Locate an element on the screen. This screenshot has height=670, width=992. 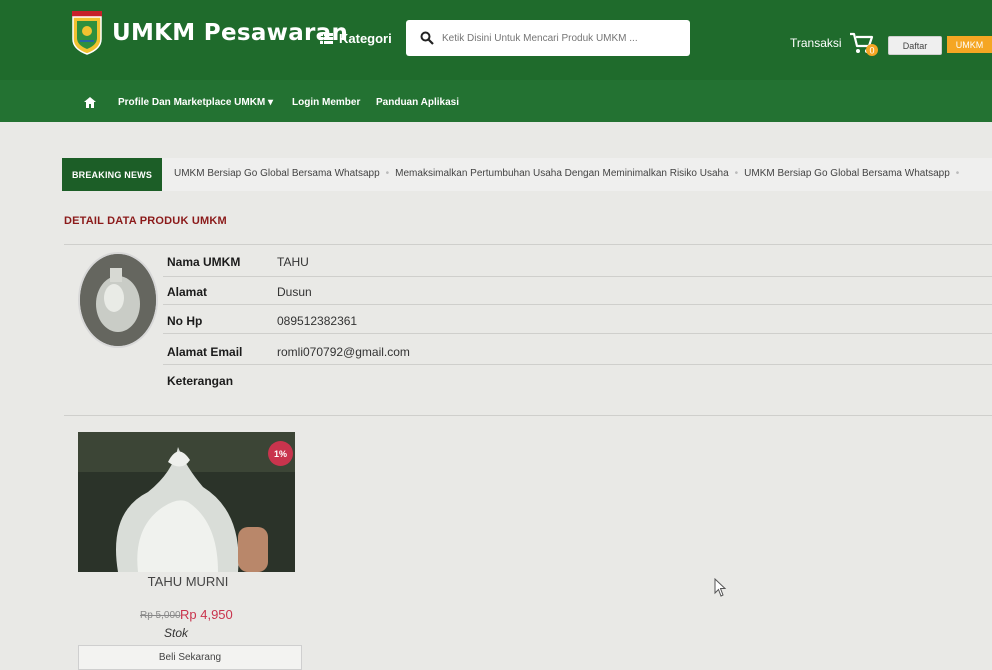
daftar-button: Daftar is located at coordinates (915, 45).